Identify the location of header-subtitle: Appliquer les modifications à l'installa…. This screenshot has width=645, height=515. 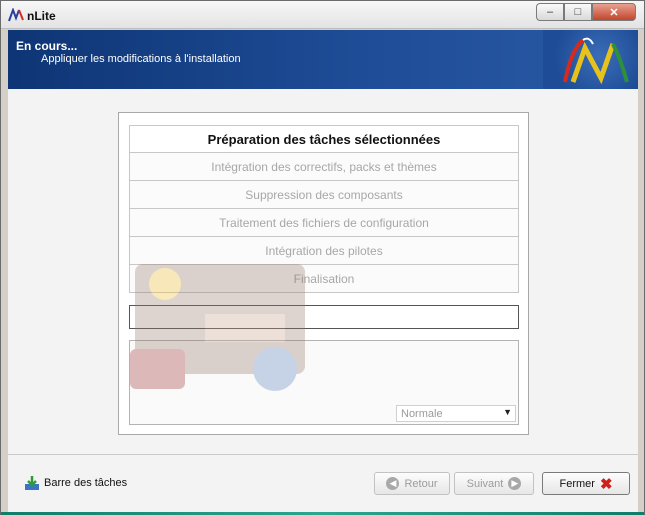
(141, 59).